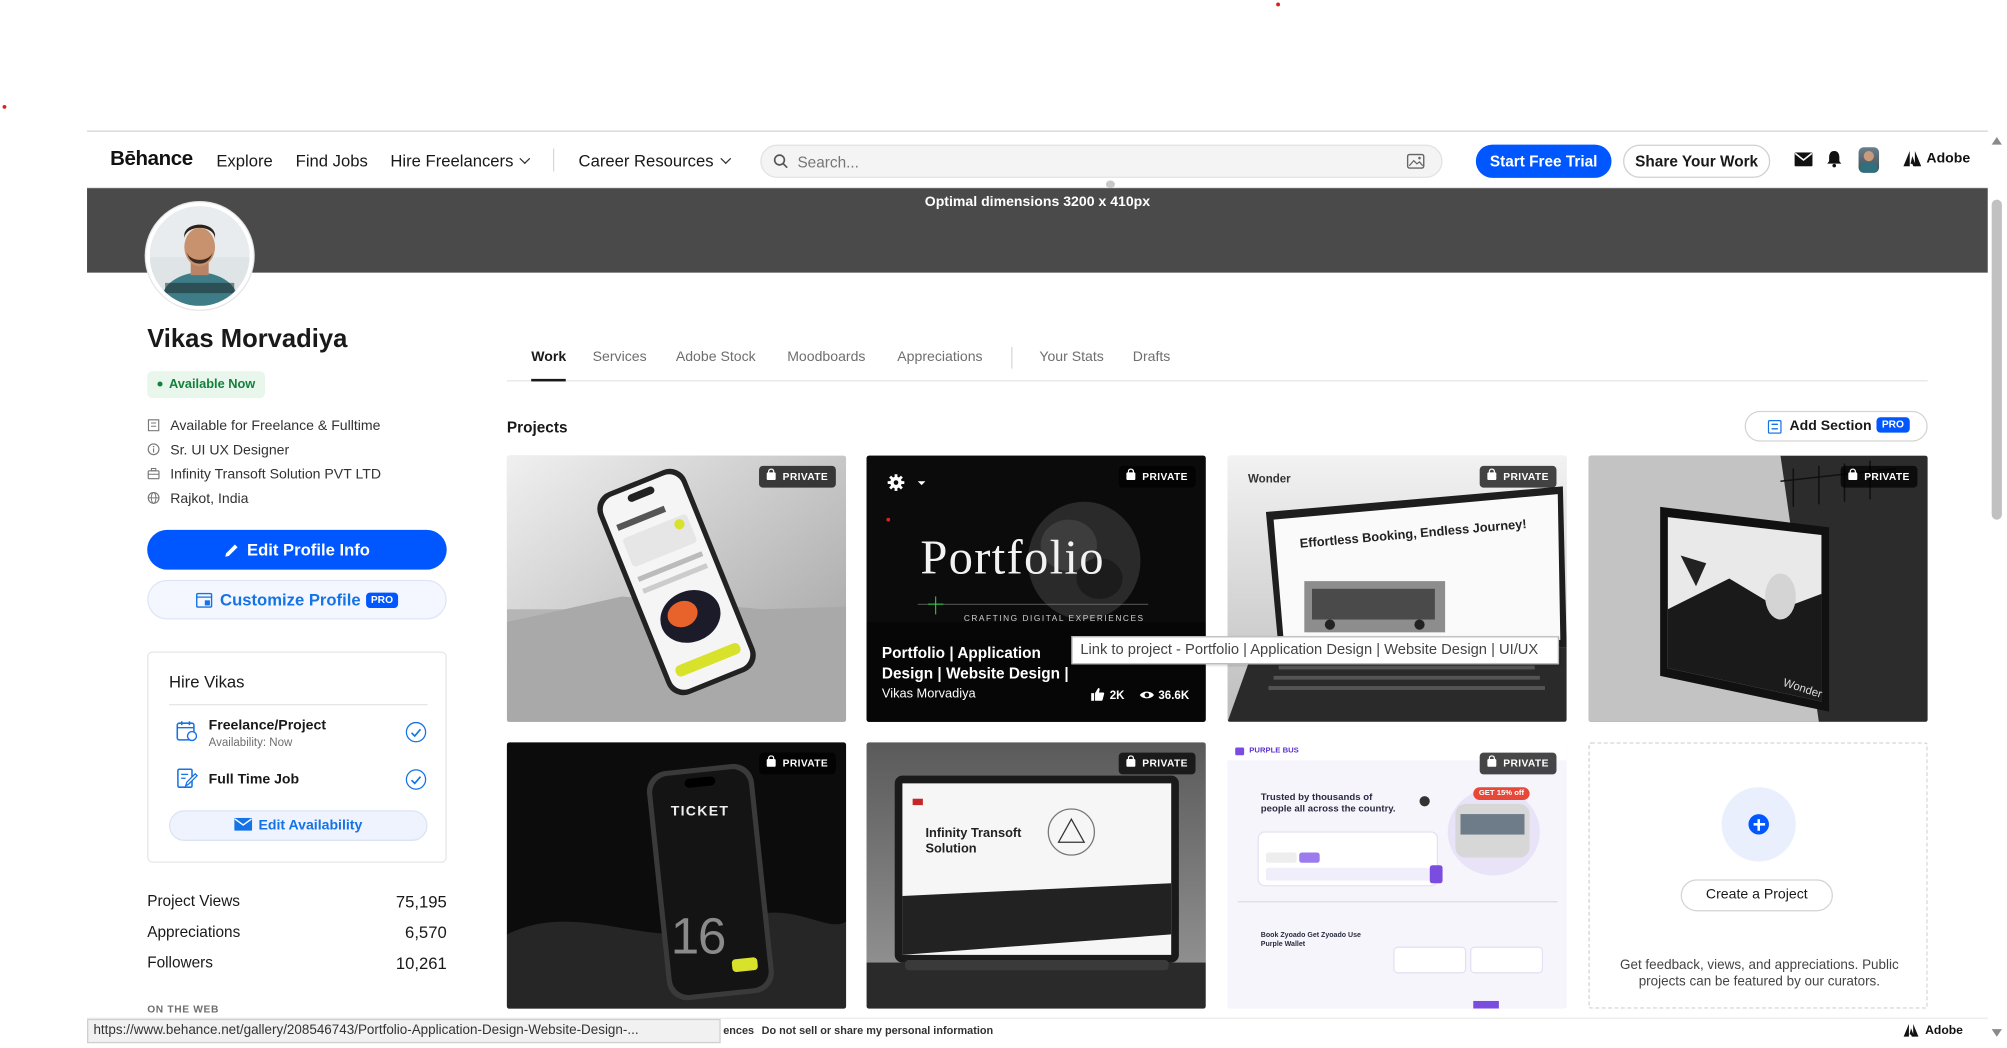 The height and width of the screenshot is (1048, 2007). Describe the element at coordinates (297, 963) in the screenshot. I see `stat-followers: Followers 10,261` at that location.